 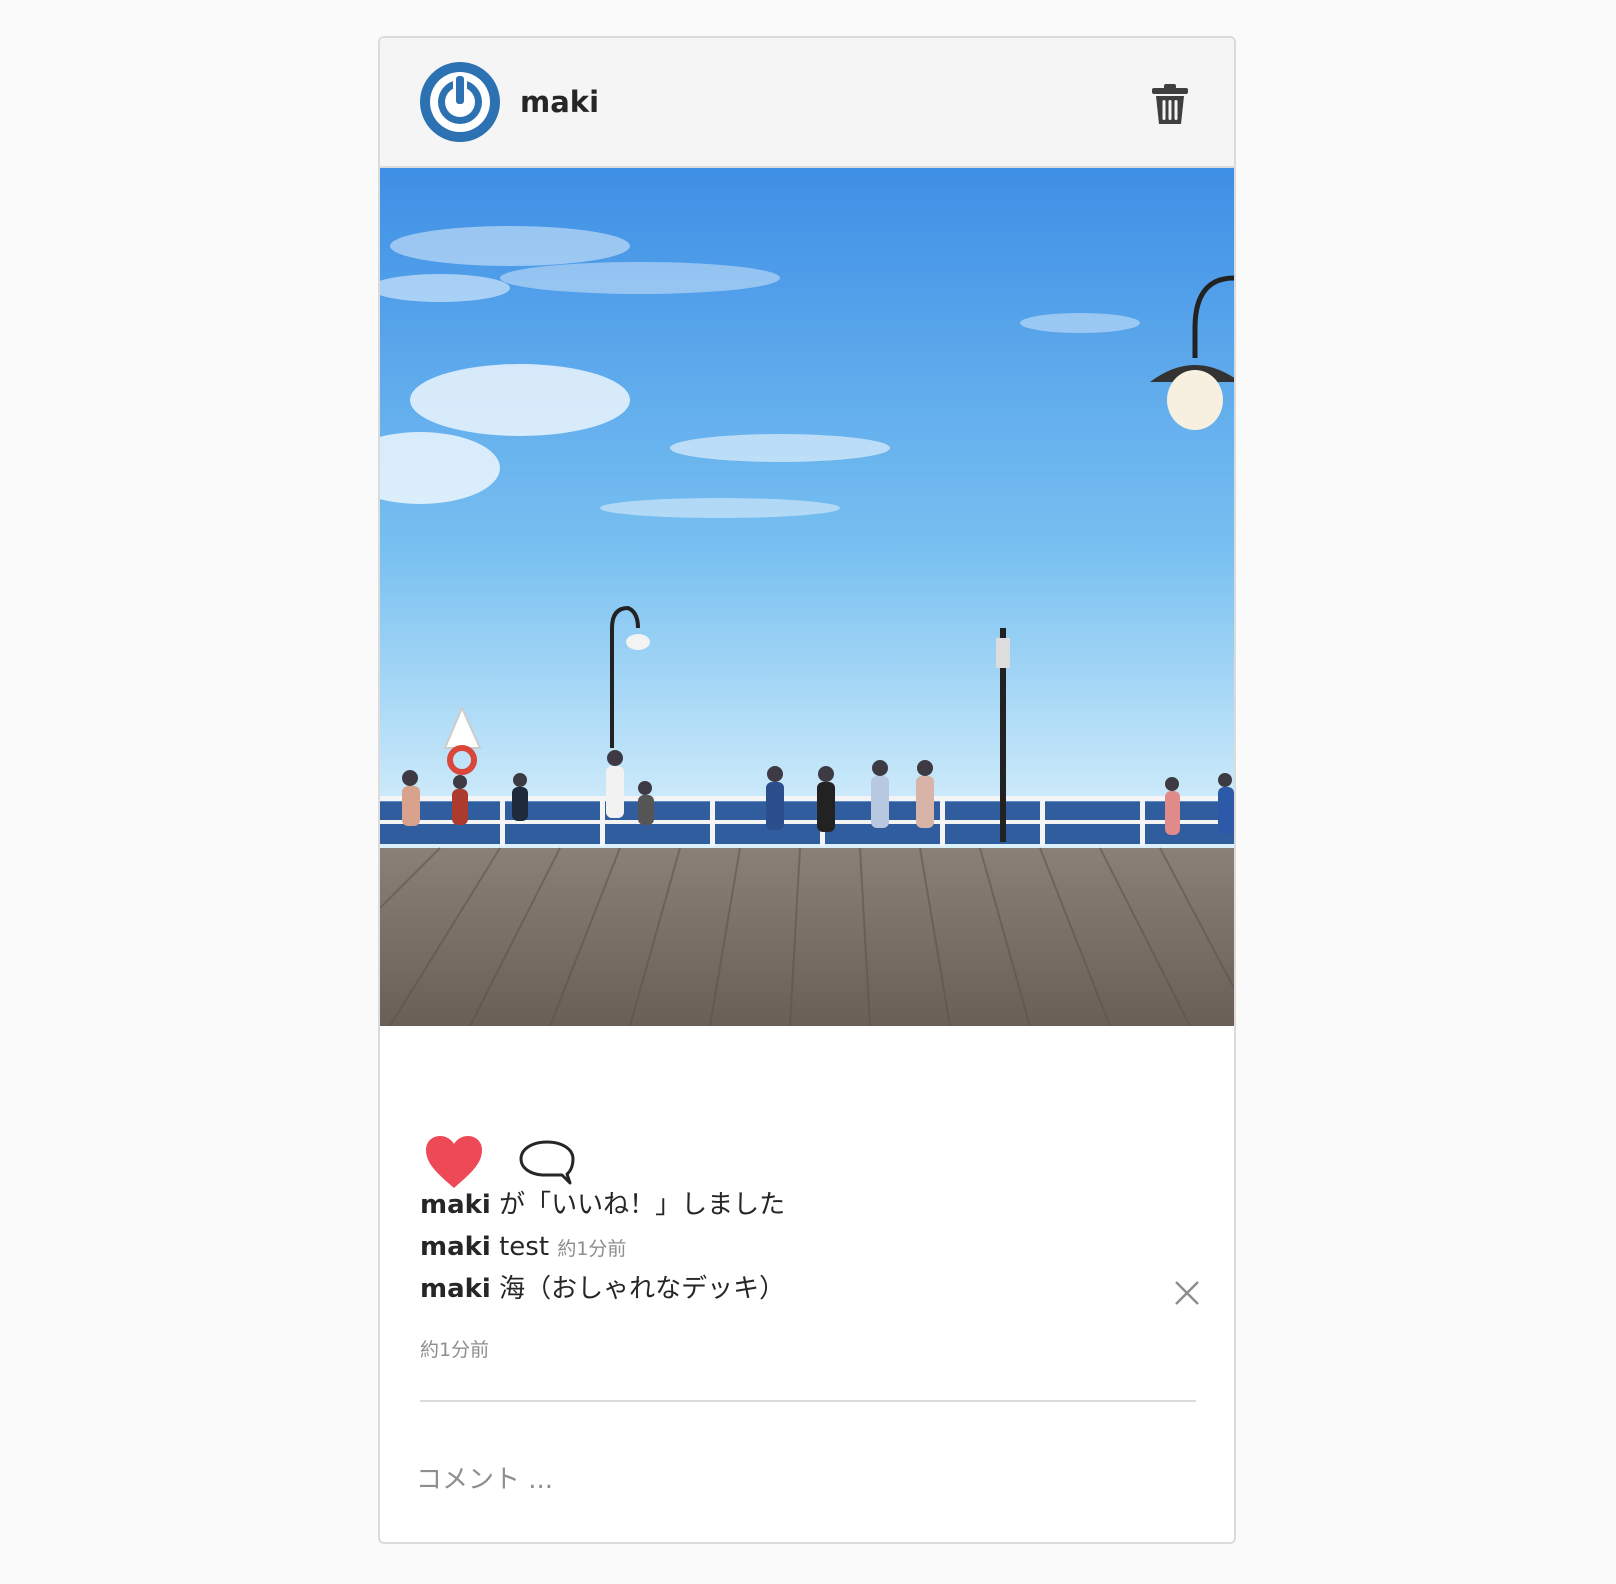 What do you see at coordinates (455, 1205) in the screenshot?
I see `likes-user: maki` at bounding box center [455, 1205].